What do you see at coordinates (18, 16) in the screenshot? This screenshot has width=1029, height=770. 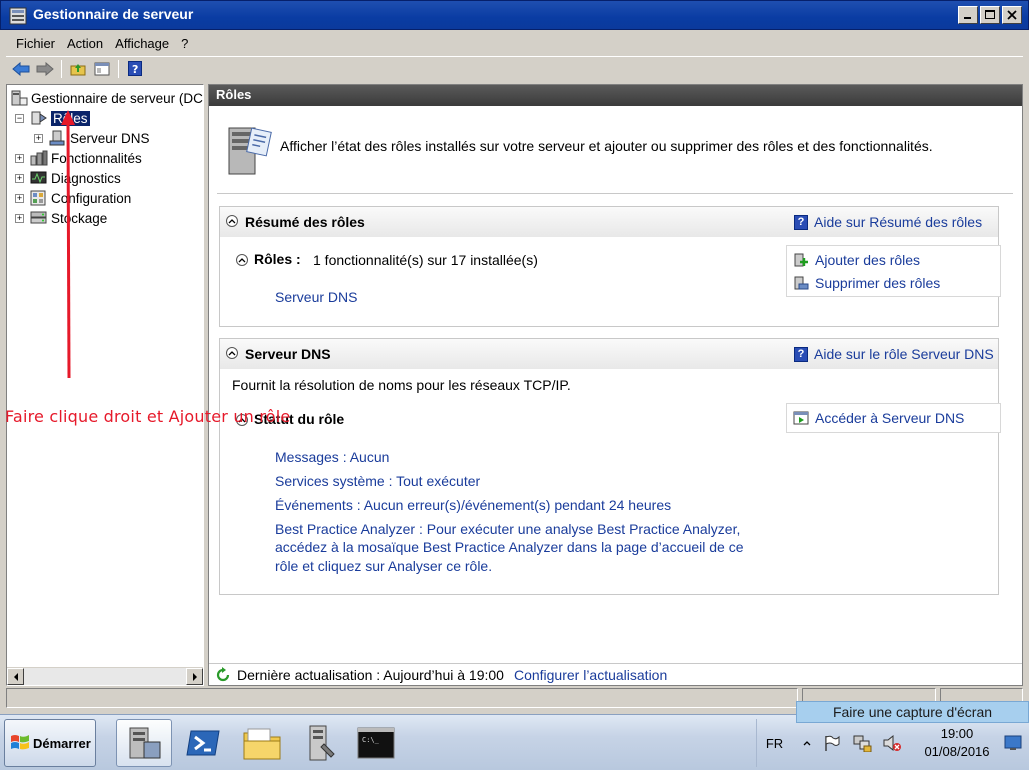 I see `server-manager-icon` at bounding box center [18, 16].